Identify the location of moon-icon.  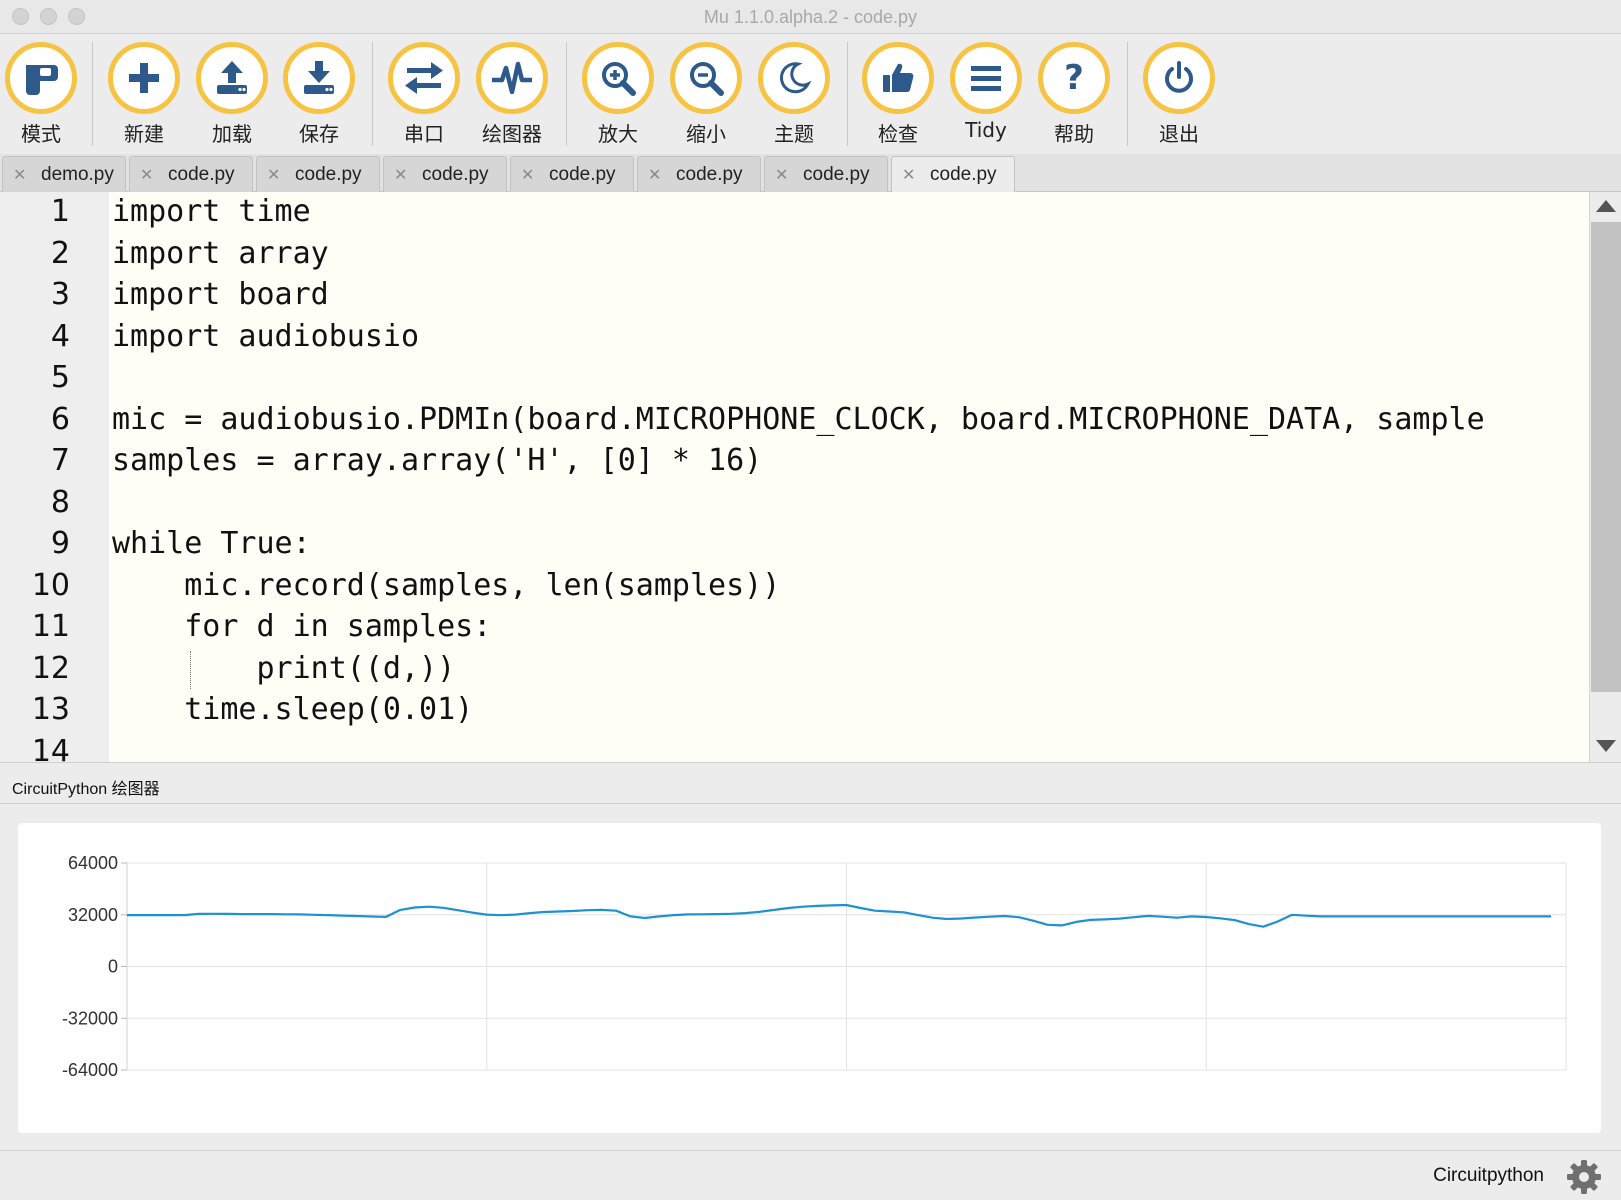
(794, 78).